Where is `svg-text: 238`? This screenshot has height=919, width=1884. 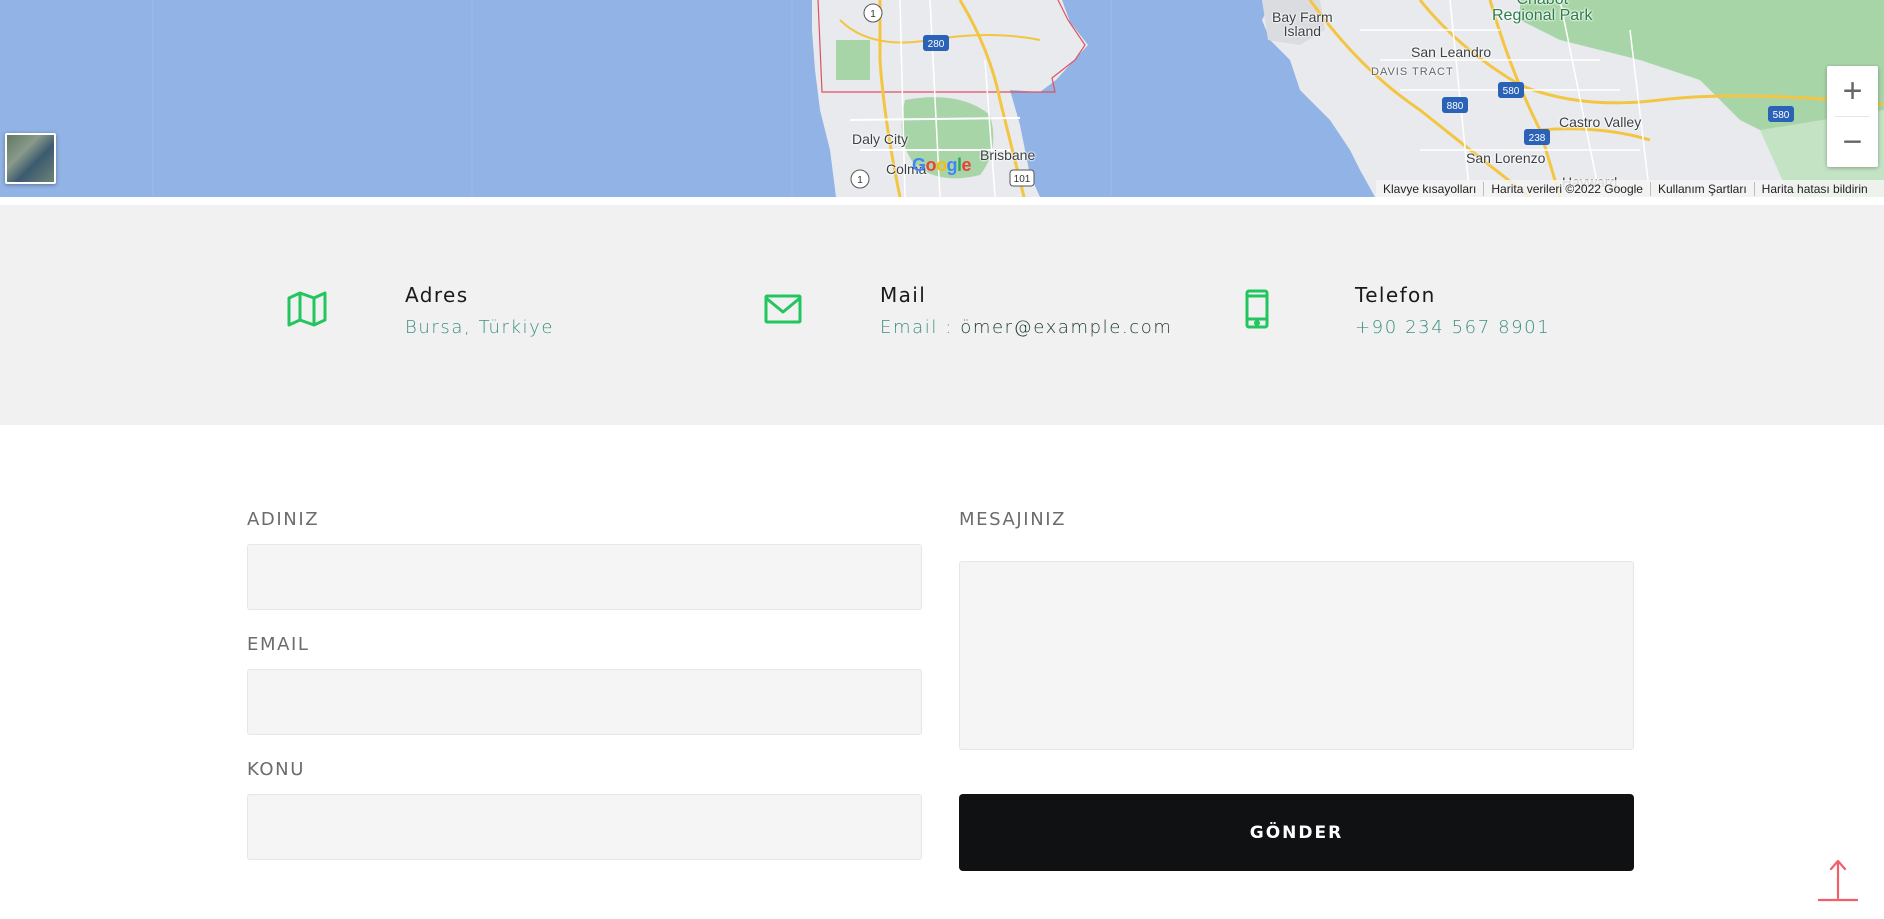
svg-text: 238 is located at coordinates (1537, 138).